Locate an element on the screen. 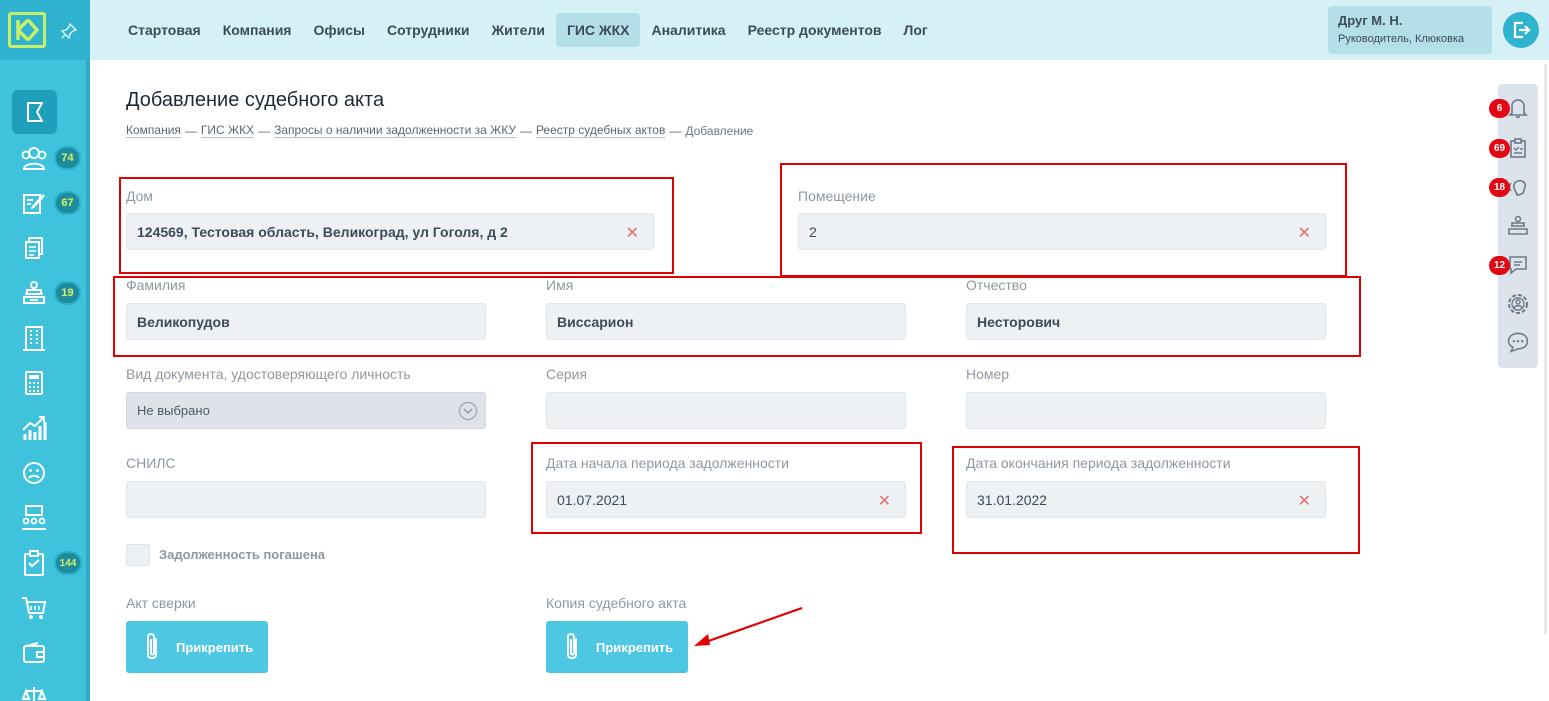 Image resolution: width=1549 pixels, height=701 pixels. sidebar-item-tasks is located at coordinates (34, 563).